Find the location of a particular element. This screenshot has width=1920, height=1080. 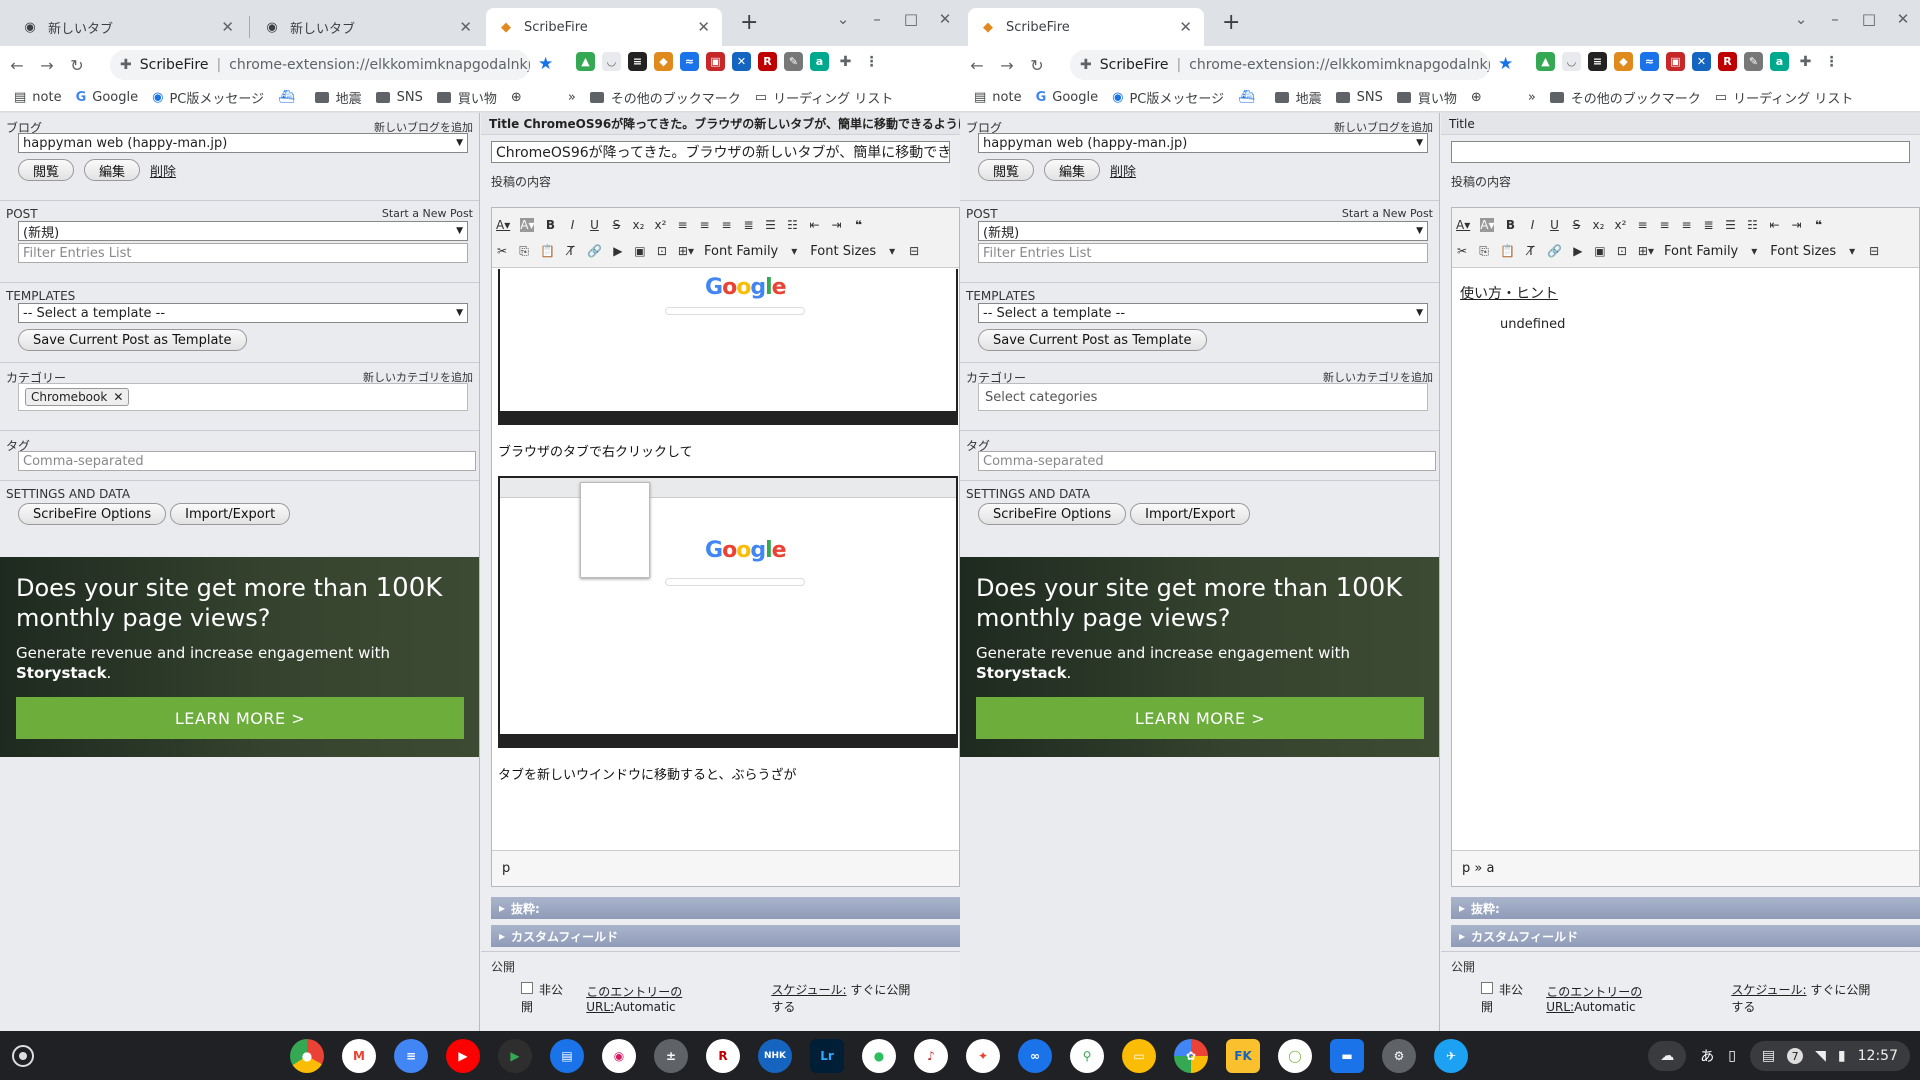

view-button: 閲覧 is located at coordinates (46, 170).